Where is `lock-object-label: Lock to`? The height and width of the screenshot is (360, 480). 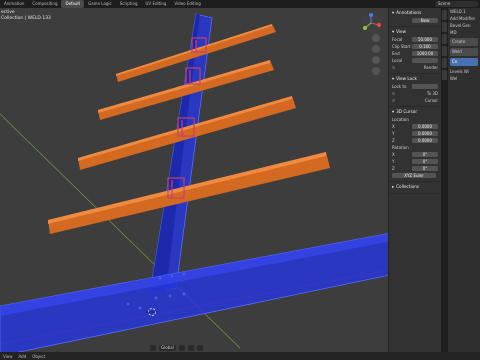
lock-object-label: Lock to is located at coordinates (399, 86).